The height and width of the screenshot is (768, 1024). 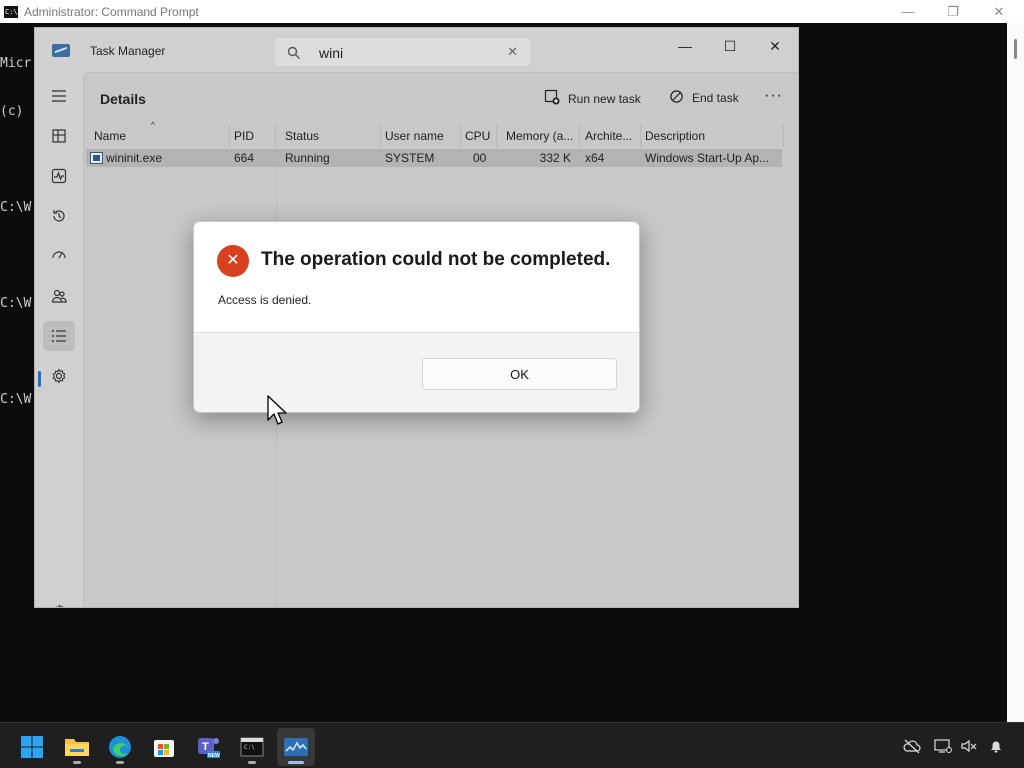 What do you see at coordinates (908, 11) in the screenshot?
I see `cmd-minimize-button: —` at bounding box center [908, 11].